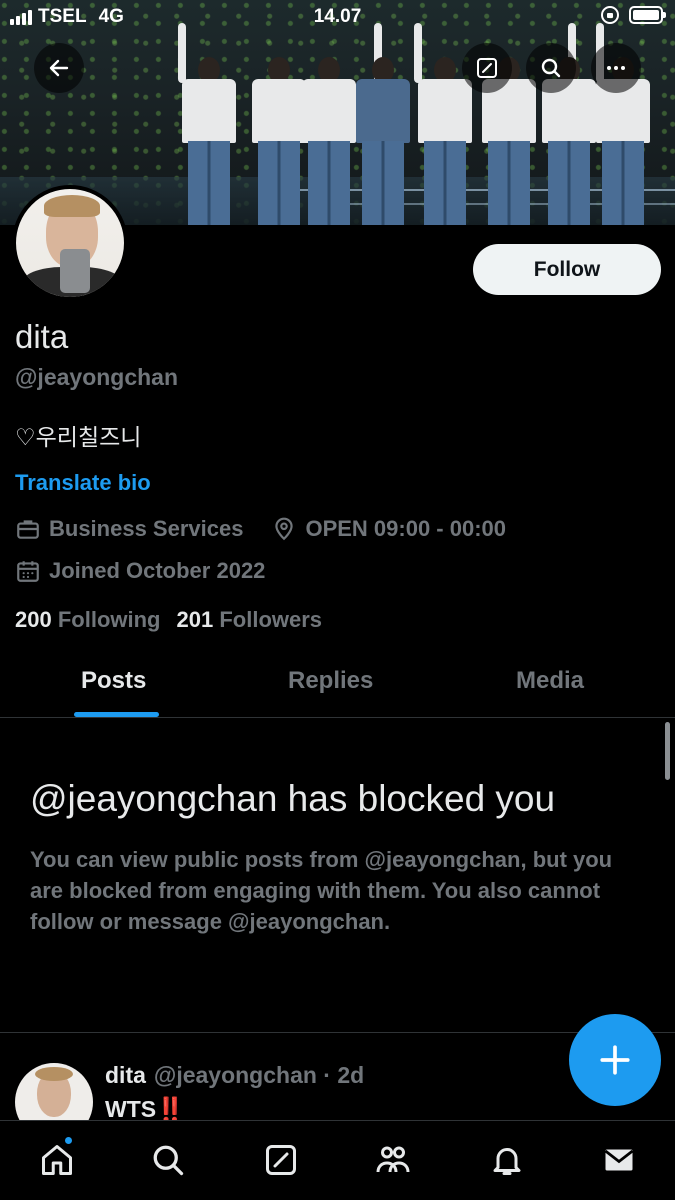 The width and height of the screenshot is (675, 1200). I want to click on following-link: 200 Following, so click(88, 620).